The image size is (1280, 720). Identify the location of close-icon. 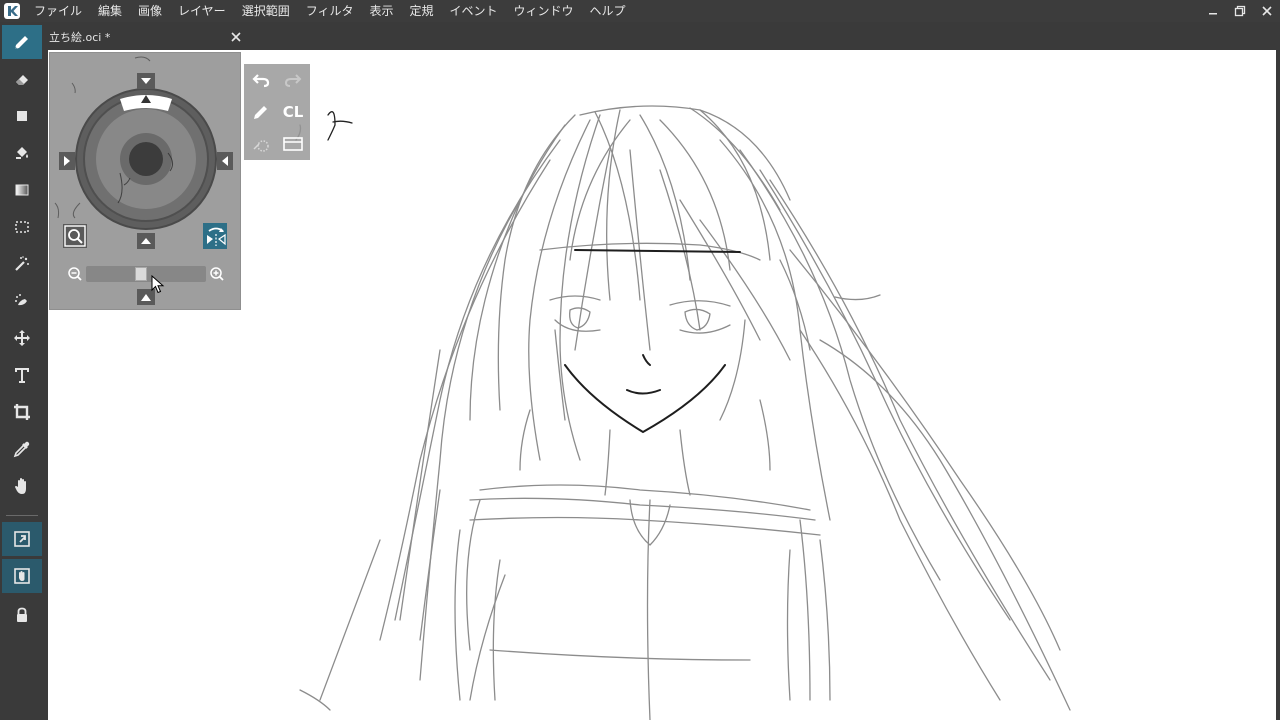
(1266, 11).